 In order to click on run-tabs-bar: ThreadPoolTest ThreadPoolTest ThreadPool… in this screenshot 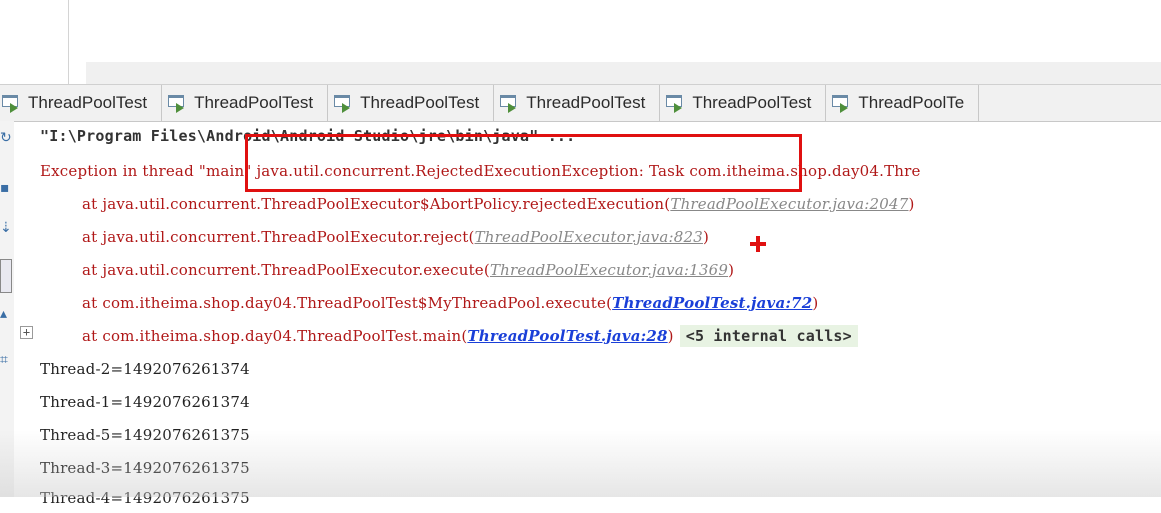, I will do `click(580, 103)`.